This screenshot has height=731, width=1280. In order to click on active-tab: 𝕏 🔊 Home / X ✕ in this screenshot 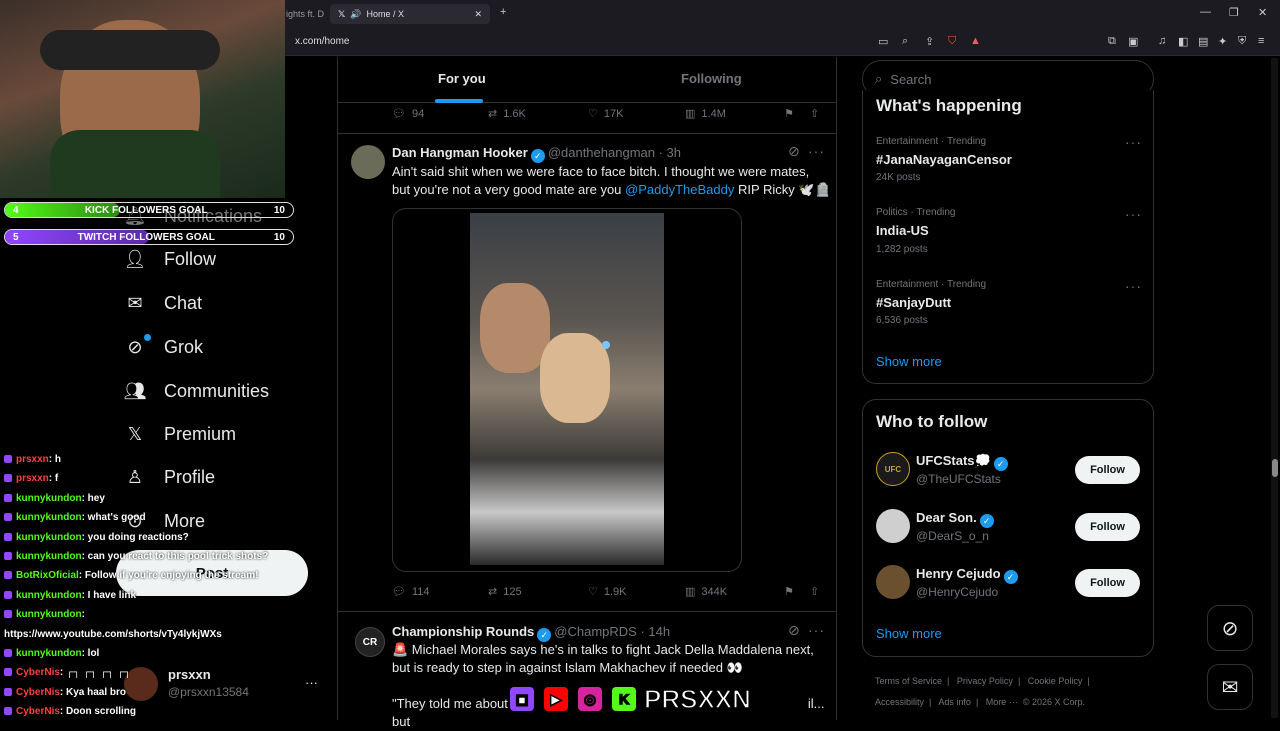, I will do `click(410, 14)`.